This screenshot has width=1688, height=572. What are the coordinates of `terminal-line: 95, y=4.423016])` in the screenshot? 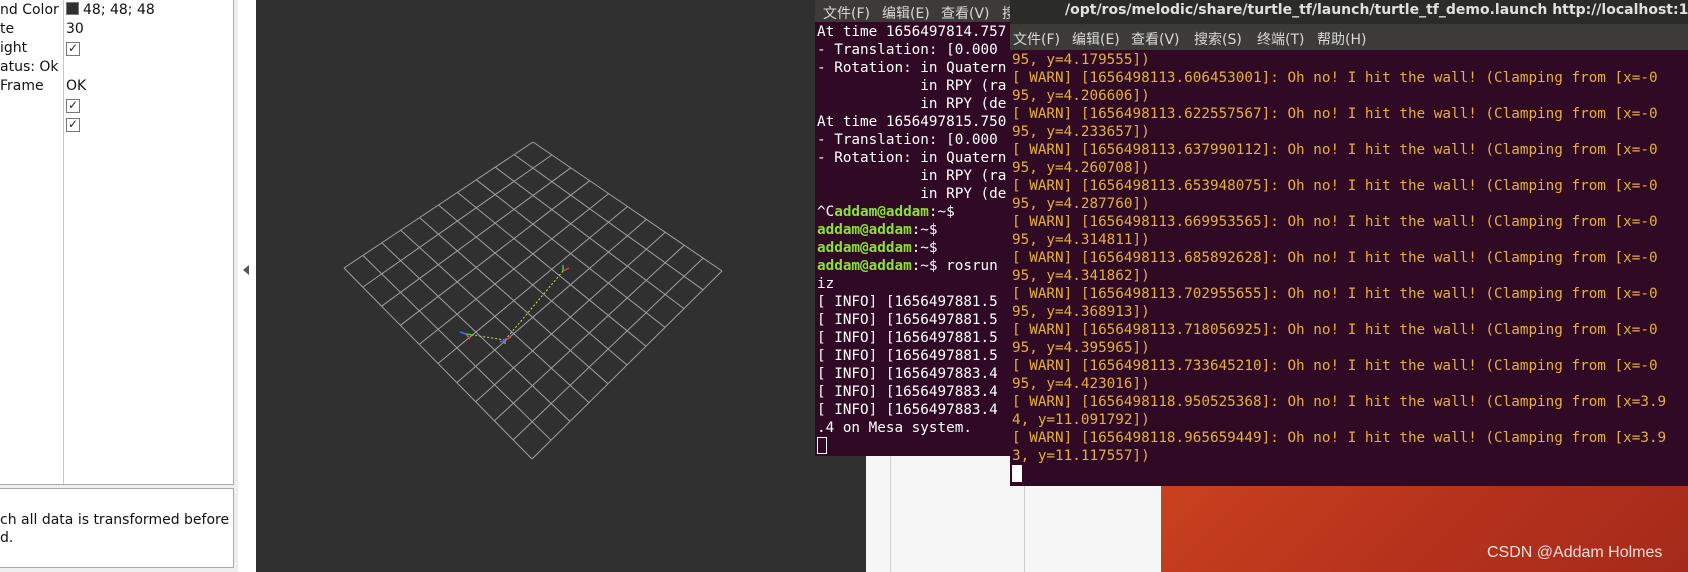 It's located at (1081, 384).